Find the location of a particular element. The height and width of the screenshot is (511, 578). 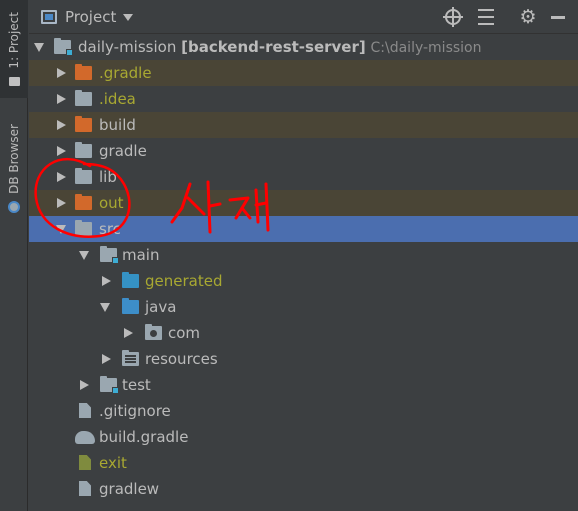

tree-row-dot-idea: .idea is located at coordinates (303, 99).